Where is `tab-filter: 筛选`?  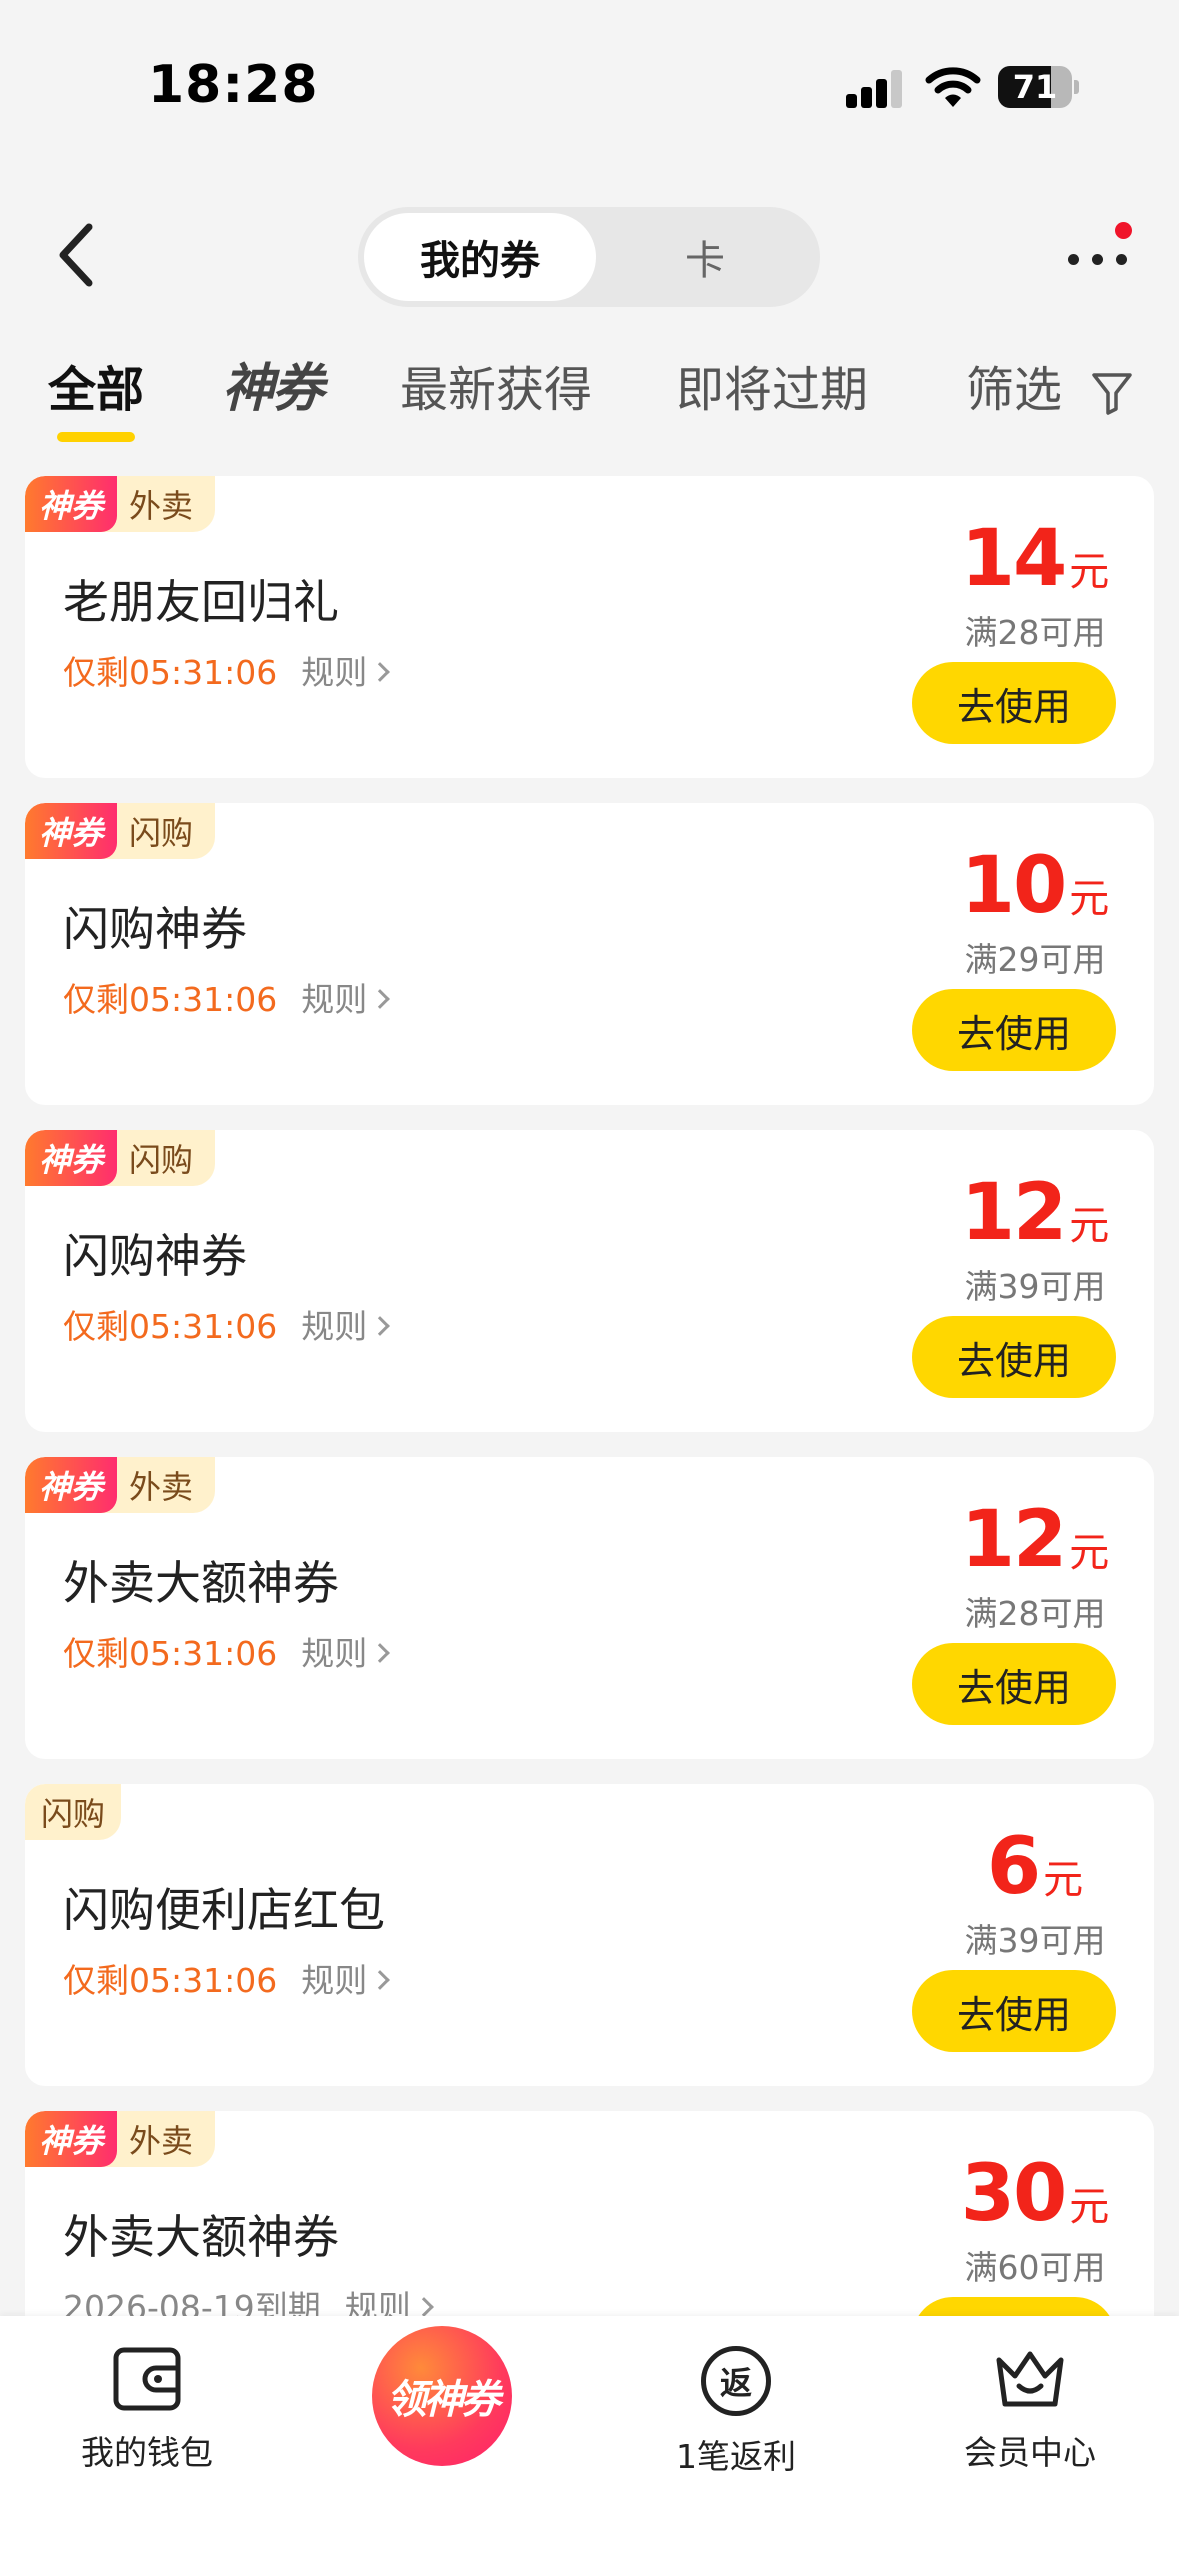
tab-filter: 筛选 is located at coordinates (1049, 385).